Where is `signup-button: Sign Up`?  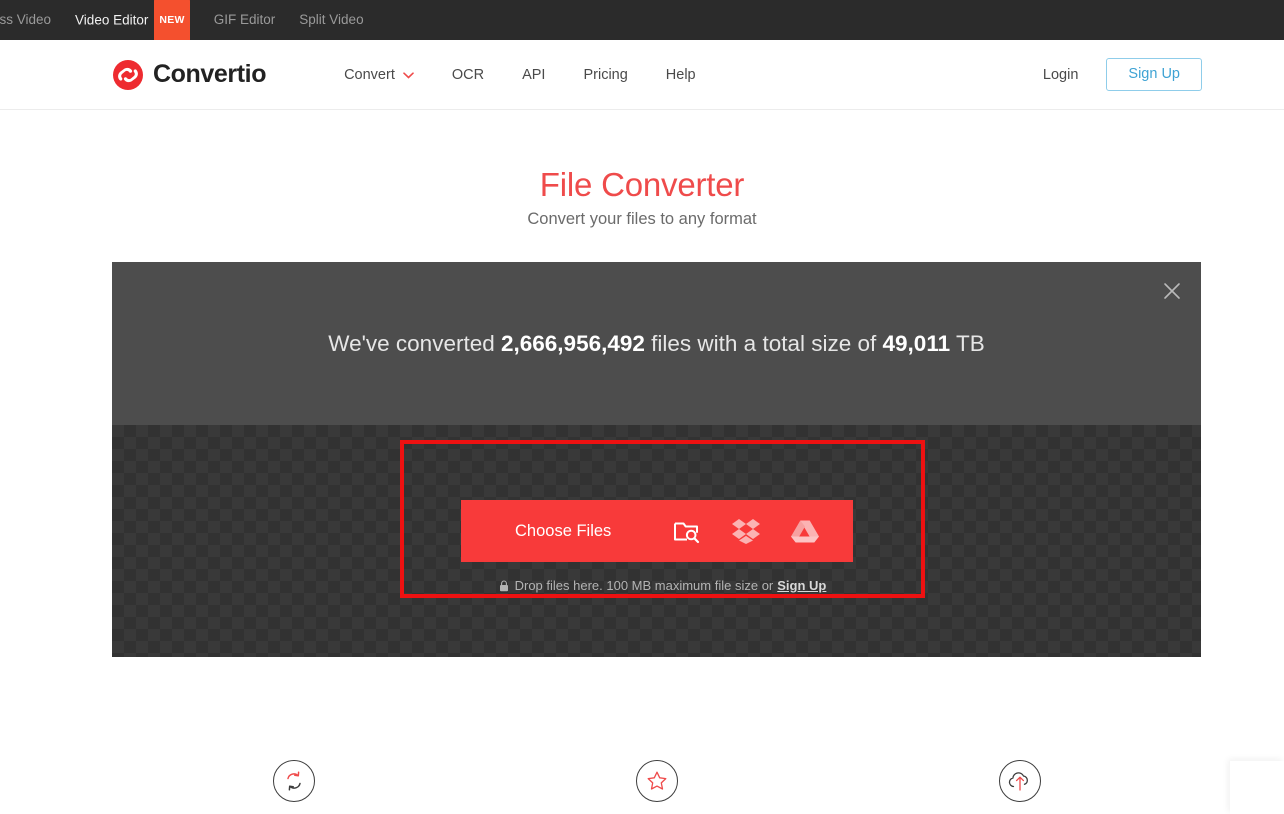
signup-button: Sign Up is located at coordinates (1154, 74).